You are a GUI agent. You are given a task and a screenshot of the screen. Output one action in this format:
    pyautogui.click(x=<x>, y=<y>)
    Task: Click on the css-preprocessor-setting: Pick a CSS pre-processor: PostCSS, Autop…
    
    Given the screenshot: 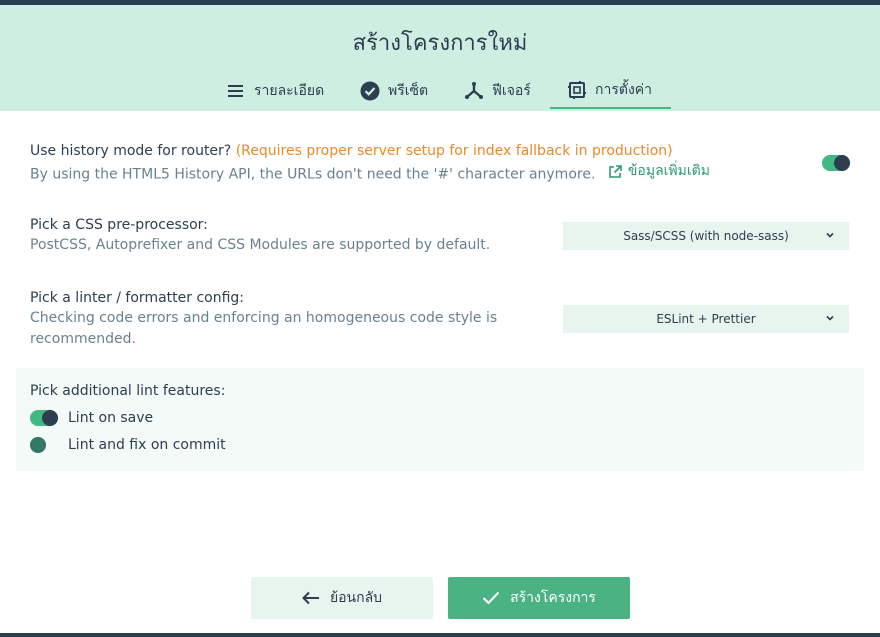 What is the action you would take?
    pyautogui.click(x=260, y=236)
    